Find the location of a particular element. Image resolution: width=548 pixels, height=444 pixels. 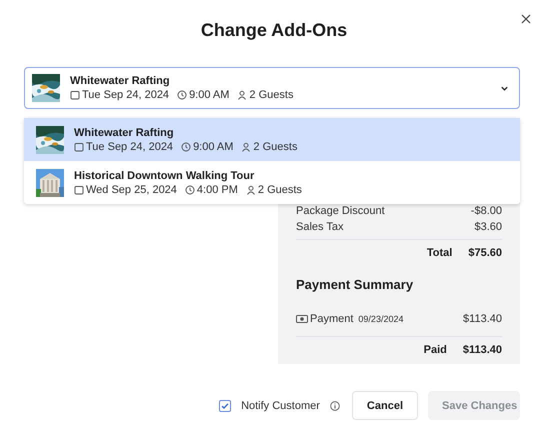

notify-label: Notify Customer is located at coordinates (280, 406).